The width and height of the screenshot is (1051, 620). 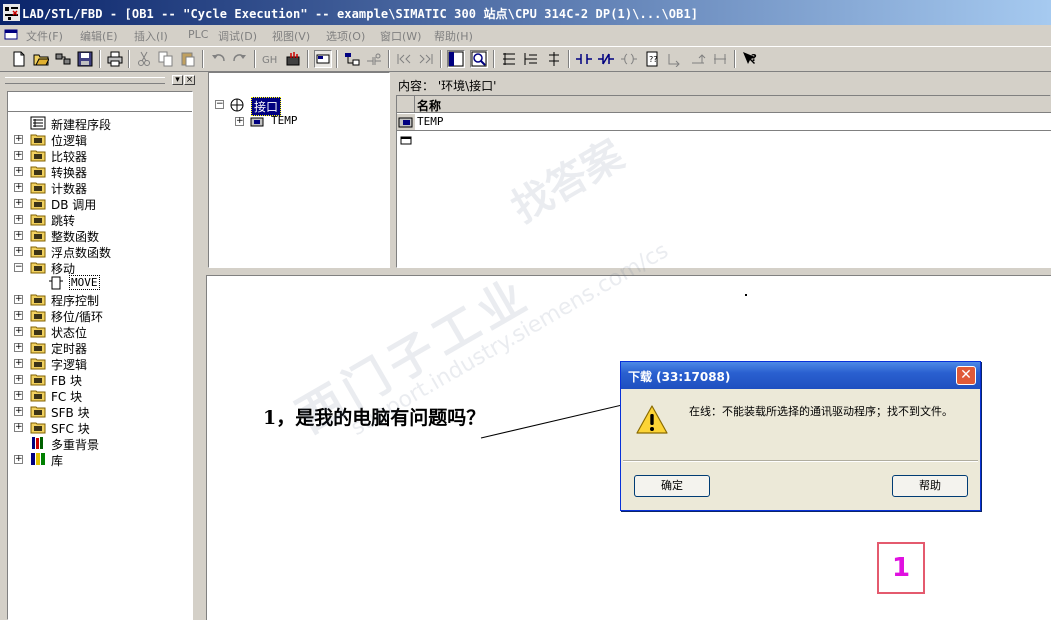 What do you see at coordinates (188, 59) in the screenshot?
I see `paste-icon` at bounding box center [188, 59].